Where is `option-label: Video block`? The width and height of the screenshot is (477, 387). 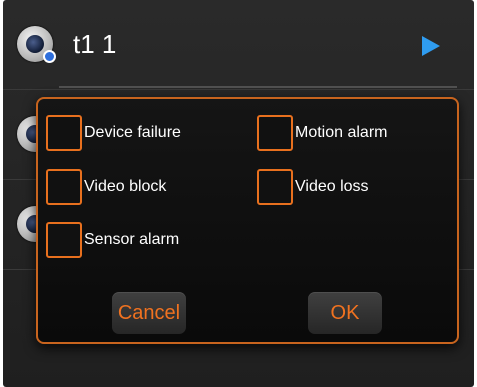
option-label: Video block is located at coordinates (125, 186).